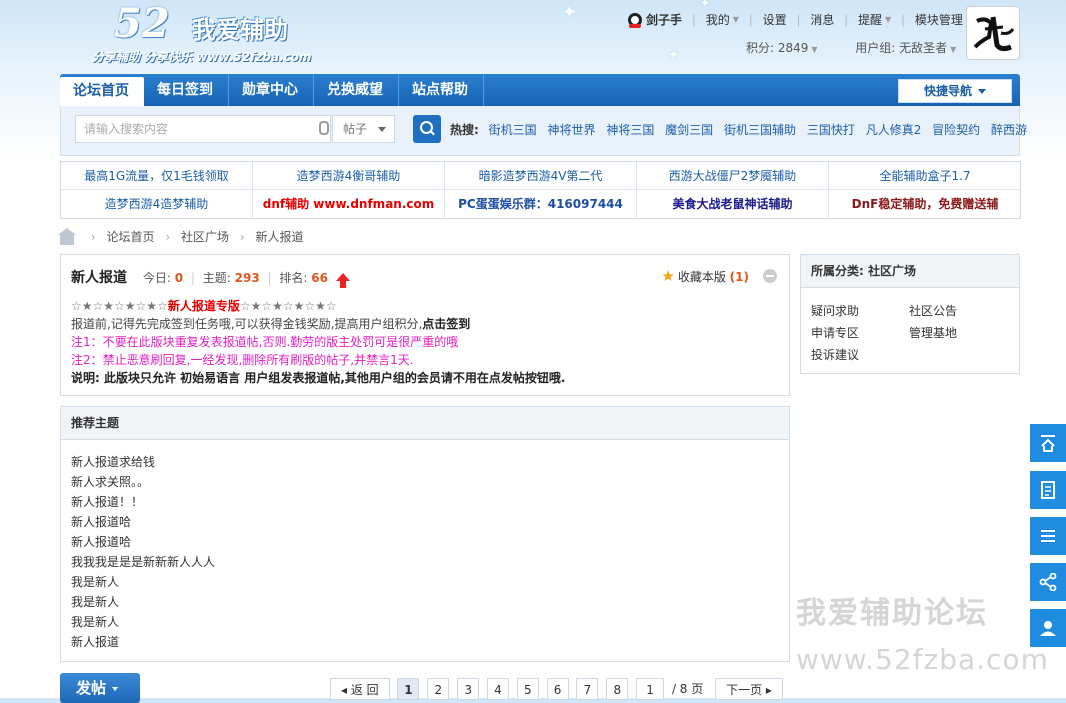 Image resolution: width=1066 pixels, height=703 pixels. Describe the element at coordinates (925, 176) in the screenshot. I see `ad-link: 全能辅助盒子1.7` at that location.